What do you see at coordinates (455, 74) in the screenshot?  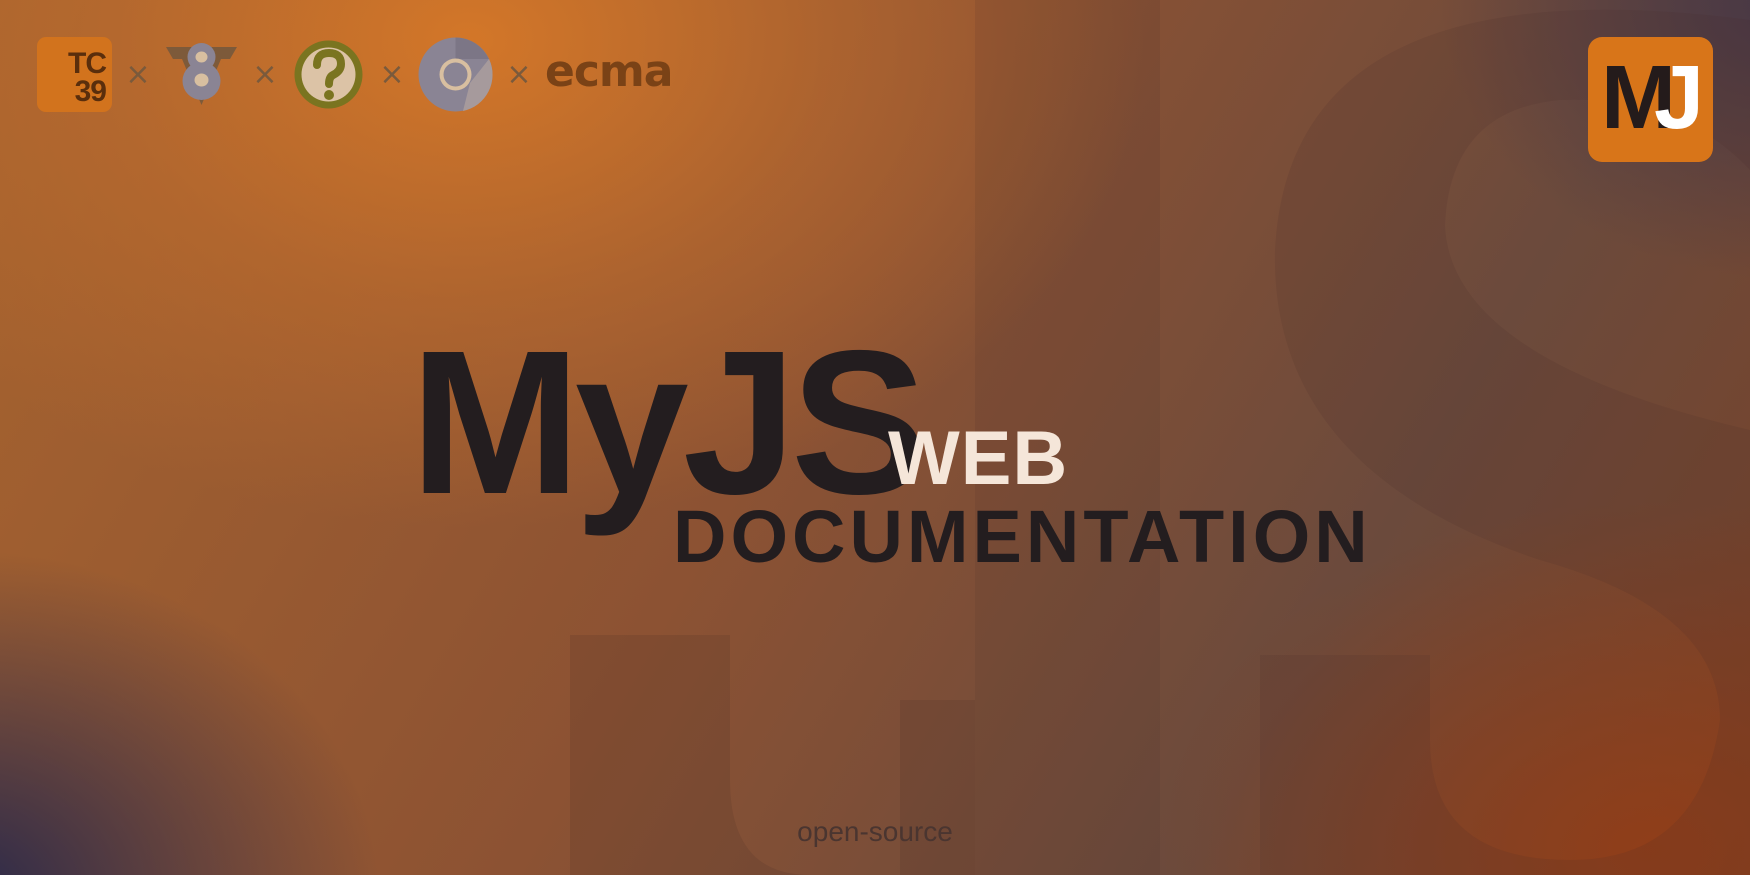 I see `chrome-logo` at bounding box center [455, 74].